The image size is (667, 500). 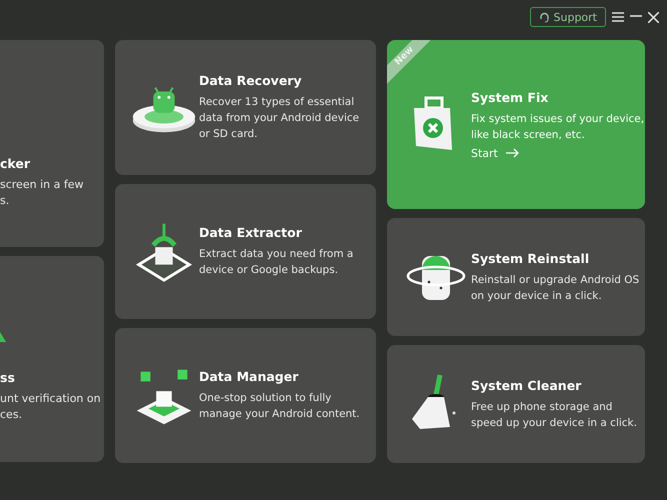 I want to click on arrow-right-icon, so click(x=513, y=153).